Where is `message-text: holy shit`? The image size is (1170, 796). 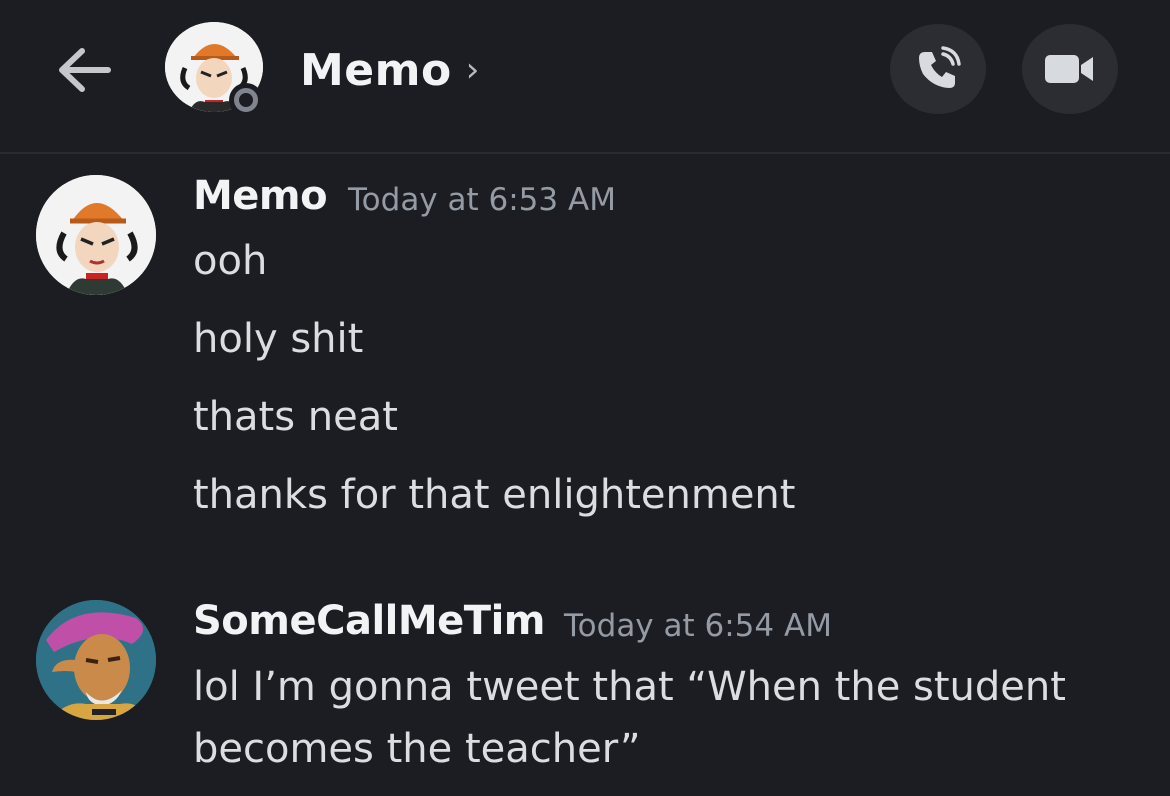
message-text: holy shit is located at coordinates (278, 339).